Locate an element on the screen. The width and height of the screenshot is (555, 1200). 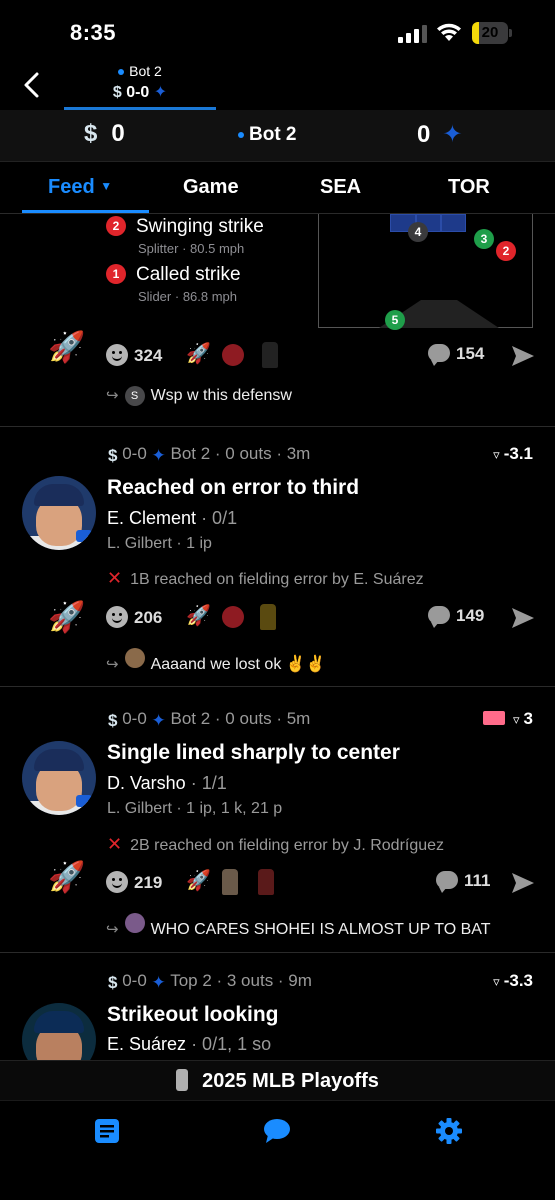
batter-line: E. Clement · 0/1 is located at coordinates (172, 518).